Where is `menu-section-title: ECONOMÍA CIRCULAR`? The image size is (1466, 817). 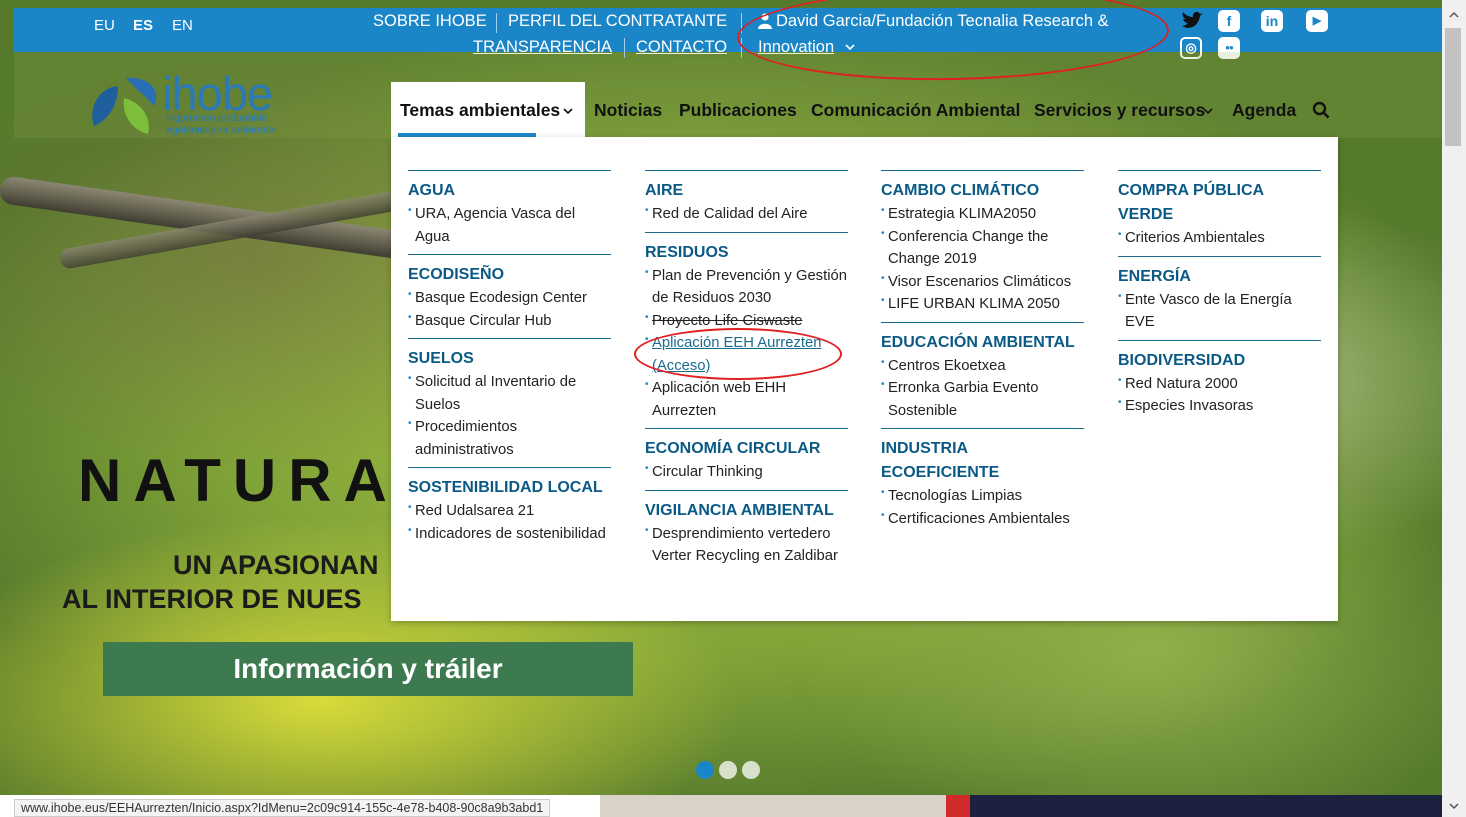
menu-section-title: ECONOMÍA CIRCULAR is located at coordinates (746, 449).